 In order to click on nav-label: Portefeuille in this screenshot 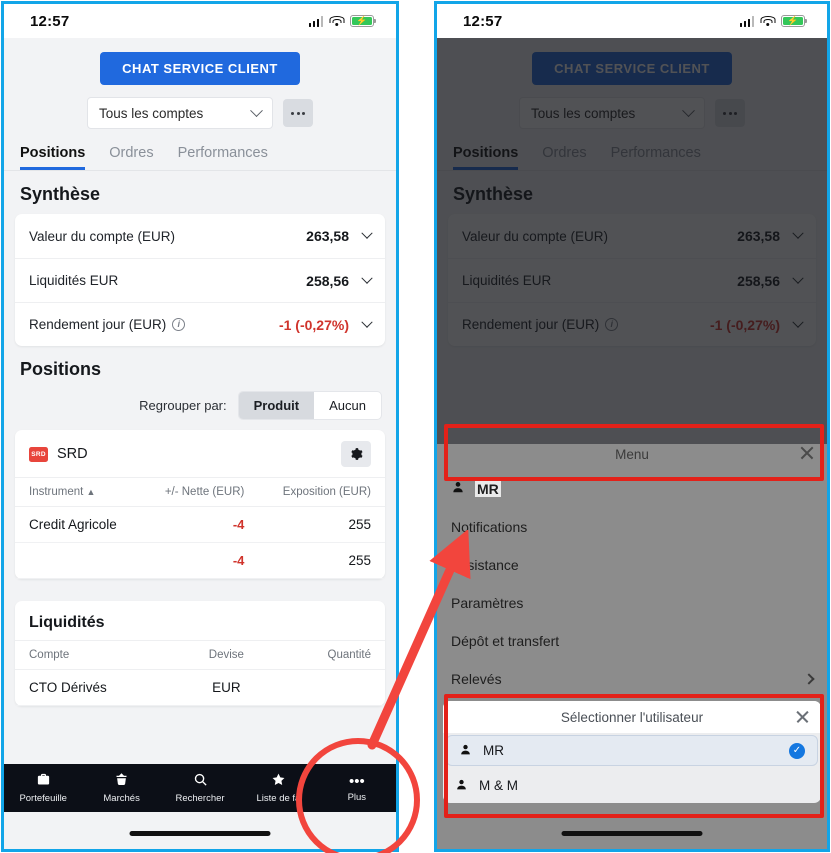, I will do `click(43, 798)`.